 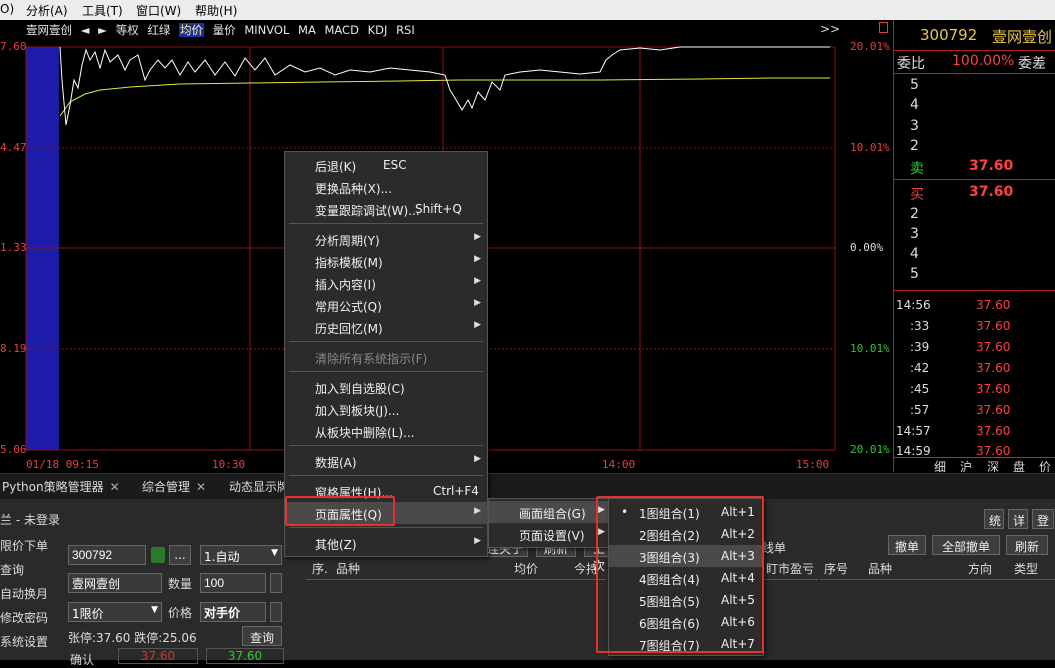 What do you see at coordinates (913, 451) in the screenshot?
I see `tick-time: 14:59` at bounding box center [913, 451].